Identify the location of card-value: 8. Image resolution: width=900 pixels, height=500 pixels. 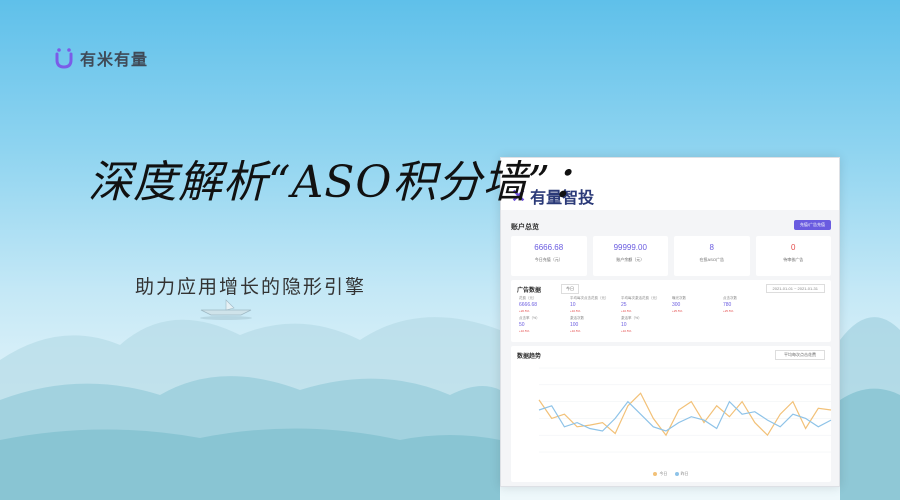
(711, 247).